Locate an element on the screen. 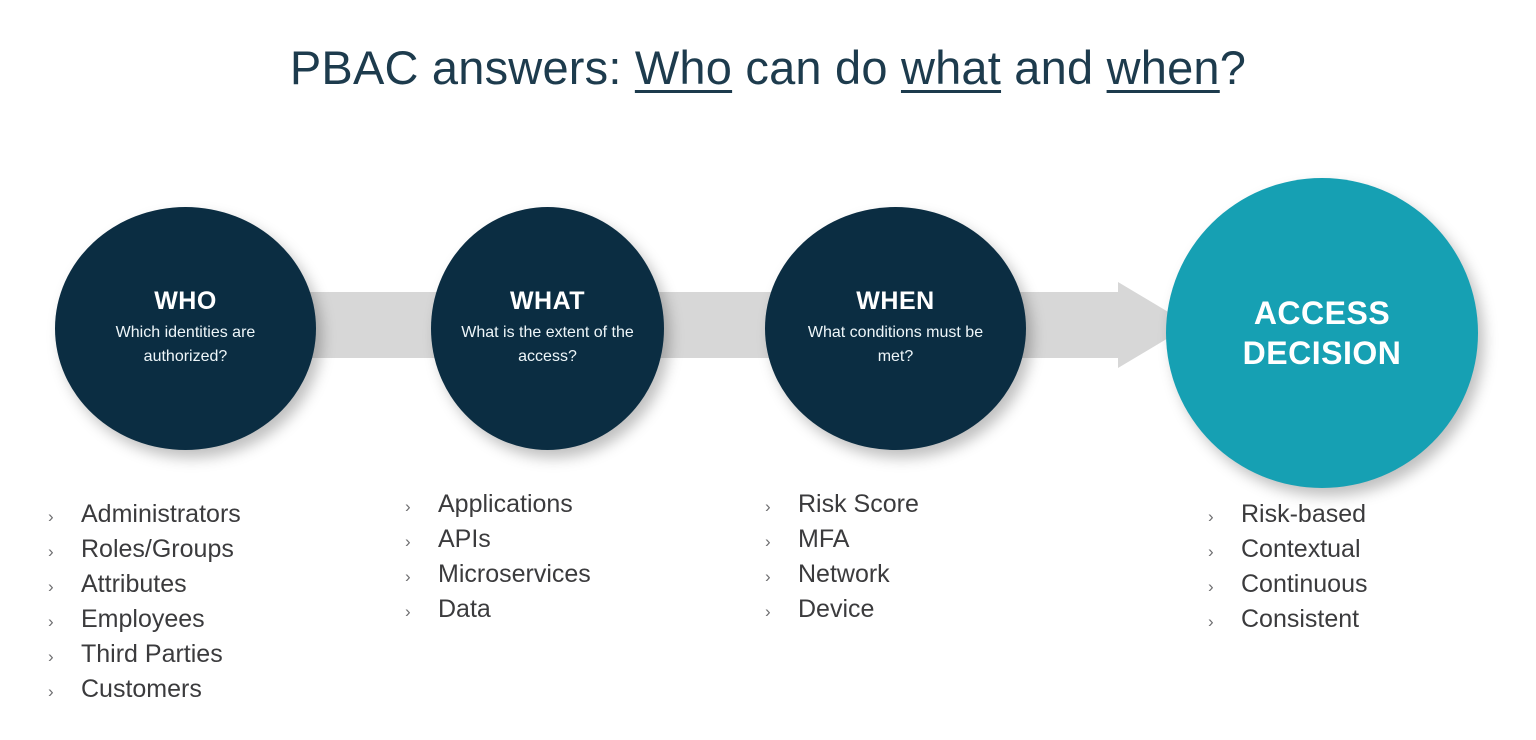 The width and height of the screenshot is (1536, 740). list-item-label: Risk-based is located at coordinates (1304, 514).